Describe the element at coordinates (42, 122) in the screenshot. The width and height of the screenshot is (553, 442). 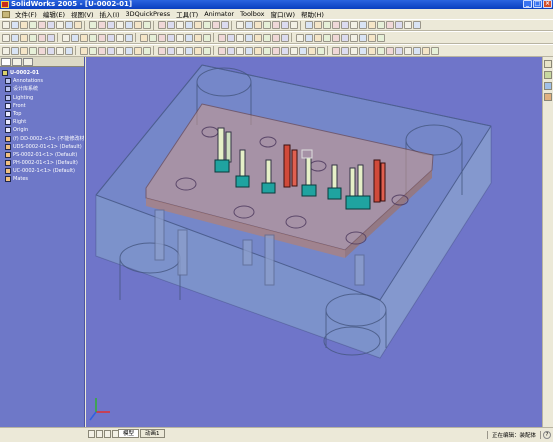
I see `tree-item: Right` at that location.